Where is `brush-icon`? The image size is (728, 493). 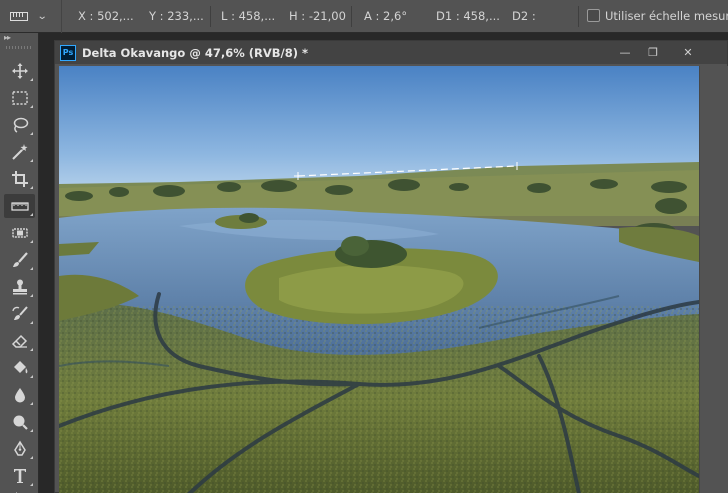 brush-icon is located at coordinates (20, 259).